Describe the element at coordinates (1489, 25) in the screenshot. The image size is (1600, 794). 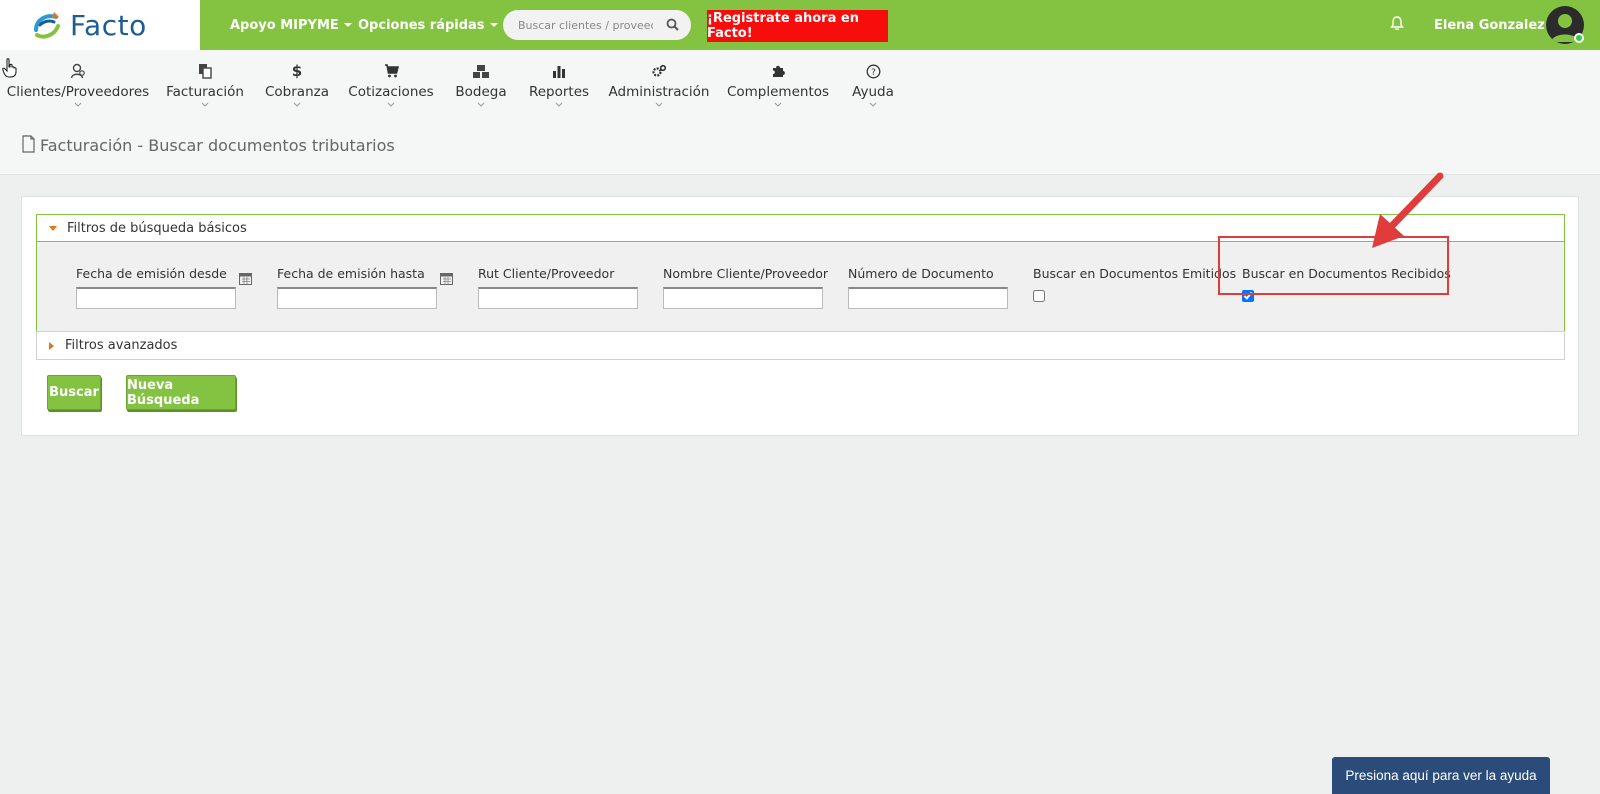
I see `user-name: Elena Gonzalez` at that location.